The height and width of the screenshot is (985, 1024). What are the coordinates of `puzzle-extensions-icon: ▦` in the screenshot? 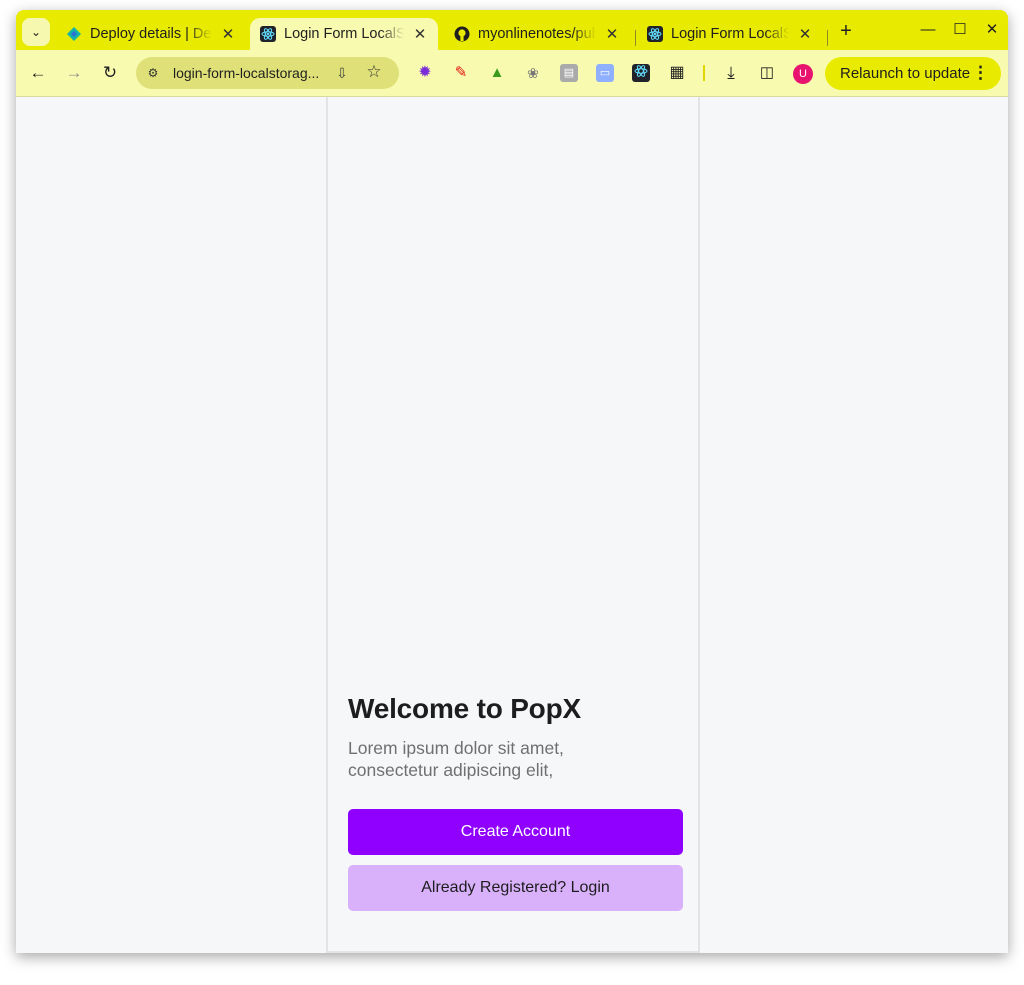 It's located at (677, 73).